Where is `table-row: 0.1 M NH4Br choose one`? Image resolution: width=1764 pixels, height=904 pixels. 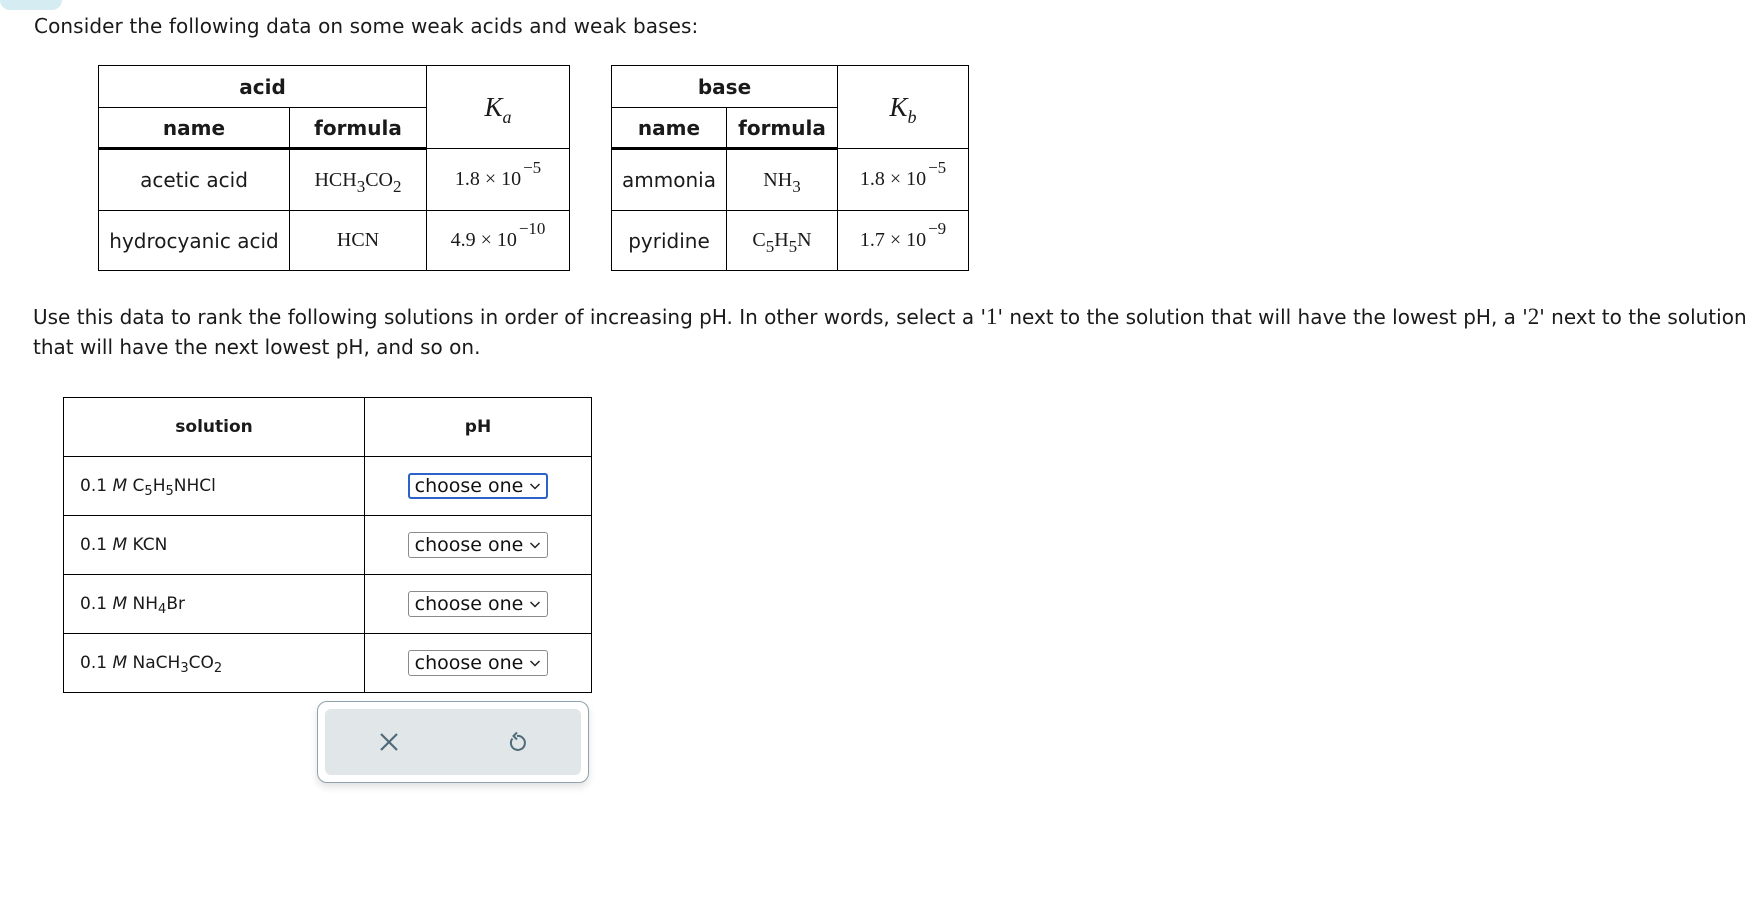
table-row: 0.1 M NH4Br choose one is located at coordinates (327, 604).